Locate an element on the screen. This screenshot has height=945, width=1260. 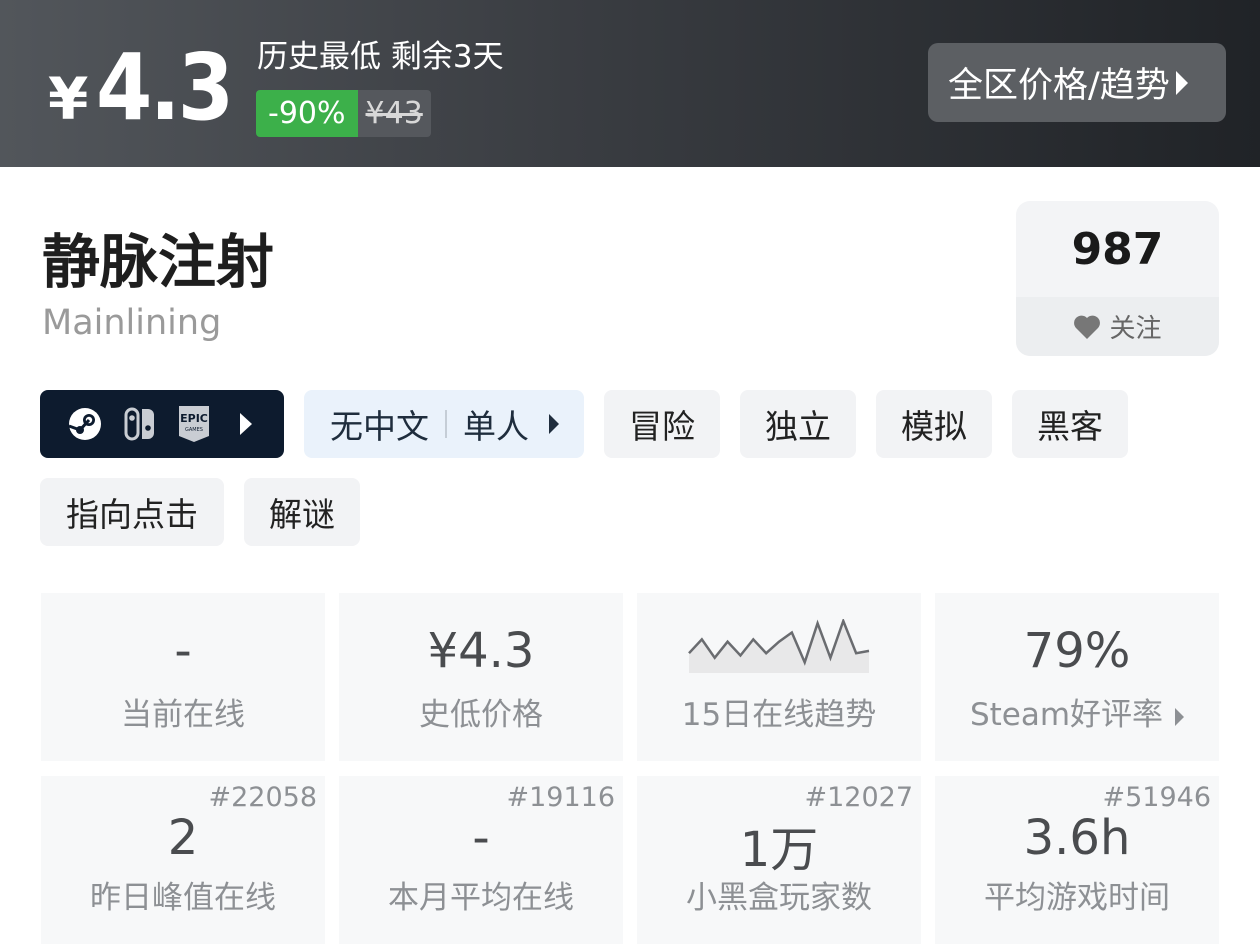
stat-label: 小黑盒玩家数 is located at coordinates (779, 898).